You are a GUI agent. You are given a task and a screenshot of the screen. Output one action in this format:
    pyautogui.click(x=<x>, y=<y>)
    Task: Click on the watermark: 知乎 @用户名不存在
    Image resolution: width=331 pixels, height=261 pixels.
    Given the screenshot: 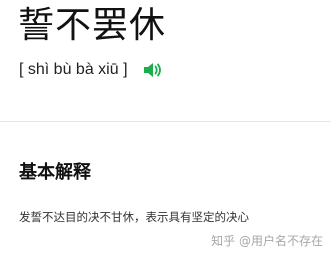 What is the action you would take?
    pyautogui.click(x=267, y=241)
    